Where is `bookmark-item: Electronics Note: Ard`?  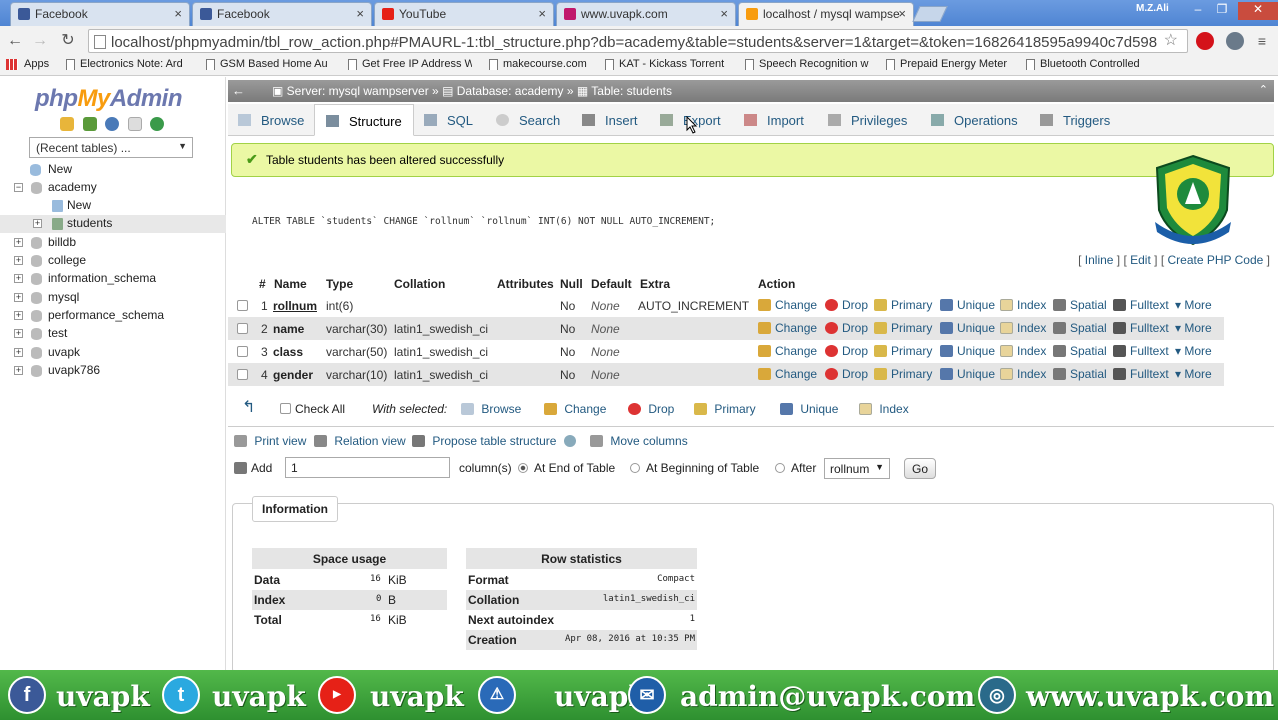 bookmark-item: Electronics Note: Ard is located at coordinates (128, 64).